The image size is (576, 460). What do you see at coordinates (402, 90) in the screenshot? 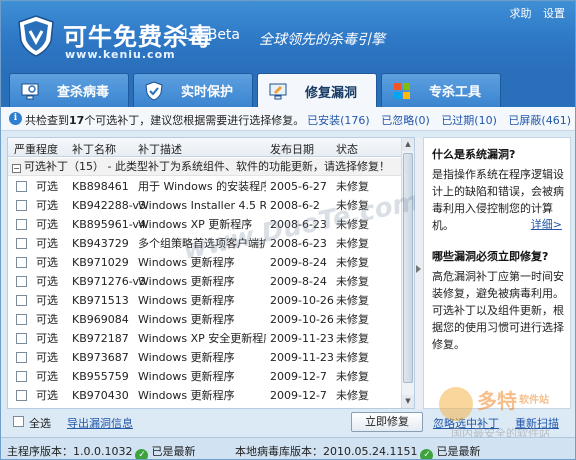
I see `windows-icon` at bounding box center [402, 90].